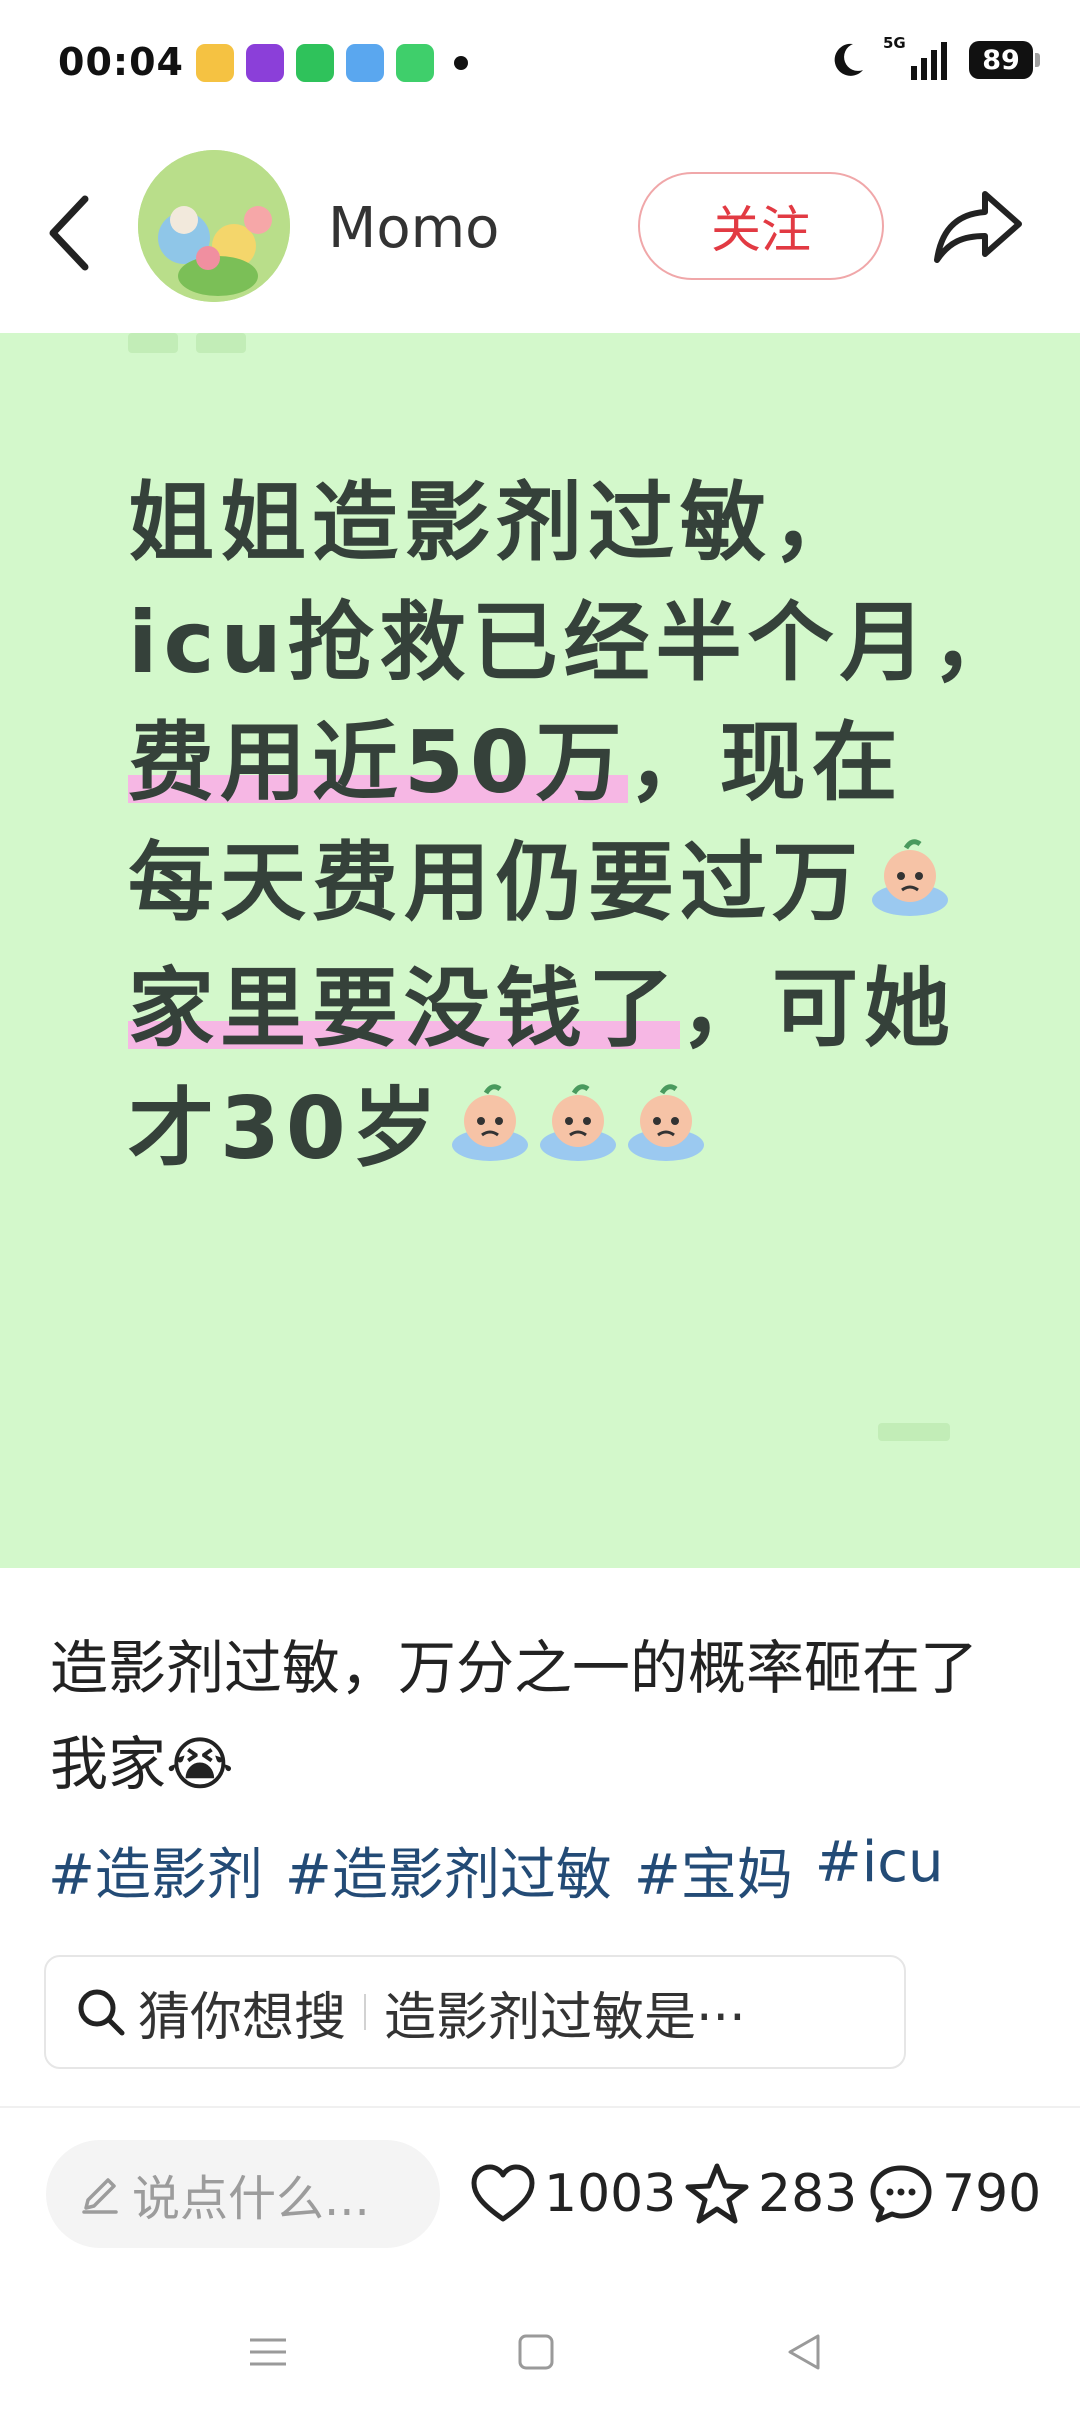  What do you see at coordinates (565, 2017) in the screenshot?
I see `search-suggestion-query: 造影剂过敏是···` at bounding box center [565, 2017].